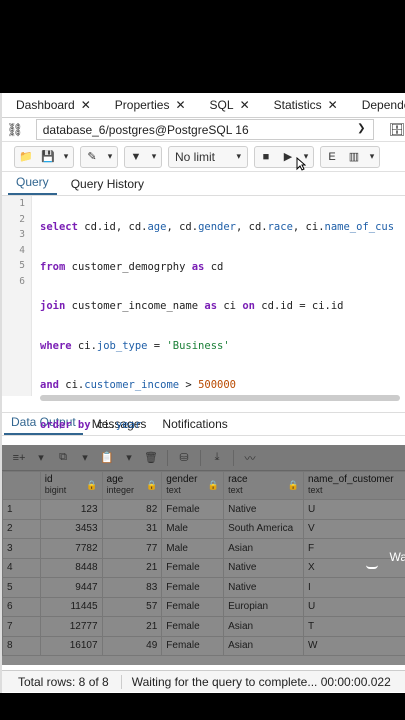 The image size is (405, 720). I want to click on cell-id: 9447, so click(71, 587).